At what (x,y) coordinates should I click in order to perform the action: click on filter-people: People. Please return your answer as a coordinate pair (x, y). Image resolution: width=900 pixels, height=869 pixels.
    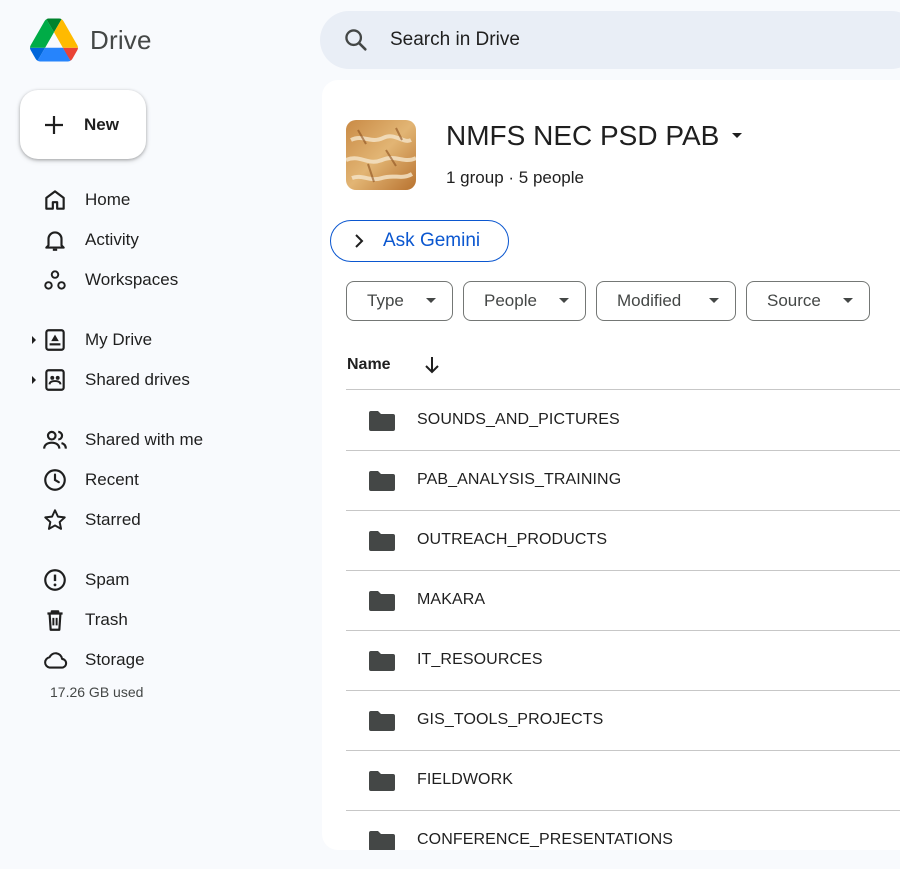
    Looking at the image, I should click on (524, 301).